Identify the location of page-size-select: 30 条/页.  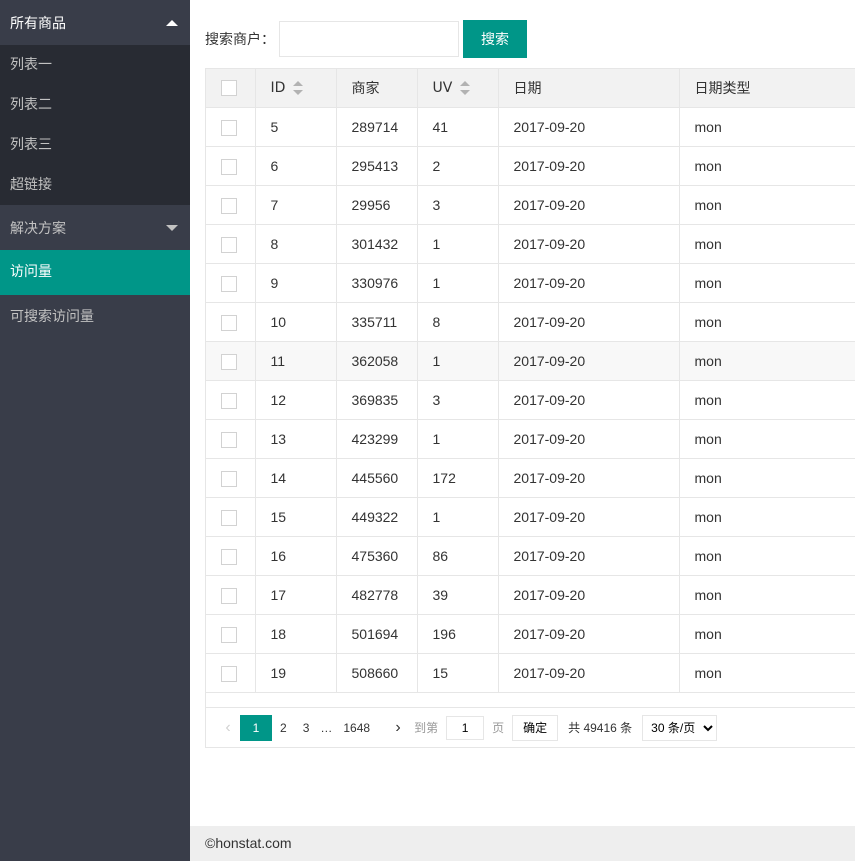
(680, 727).